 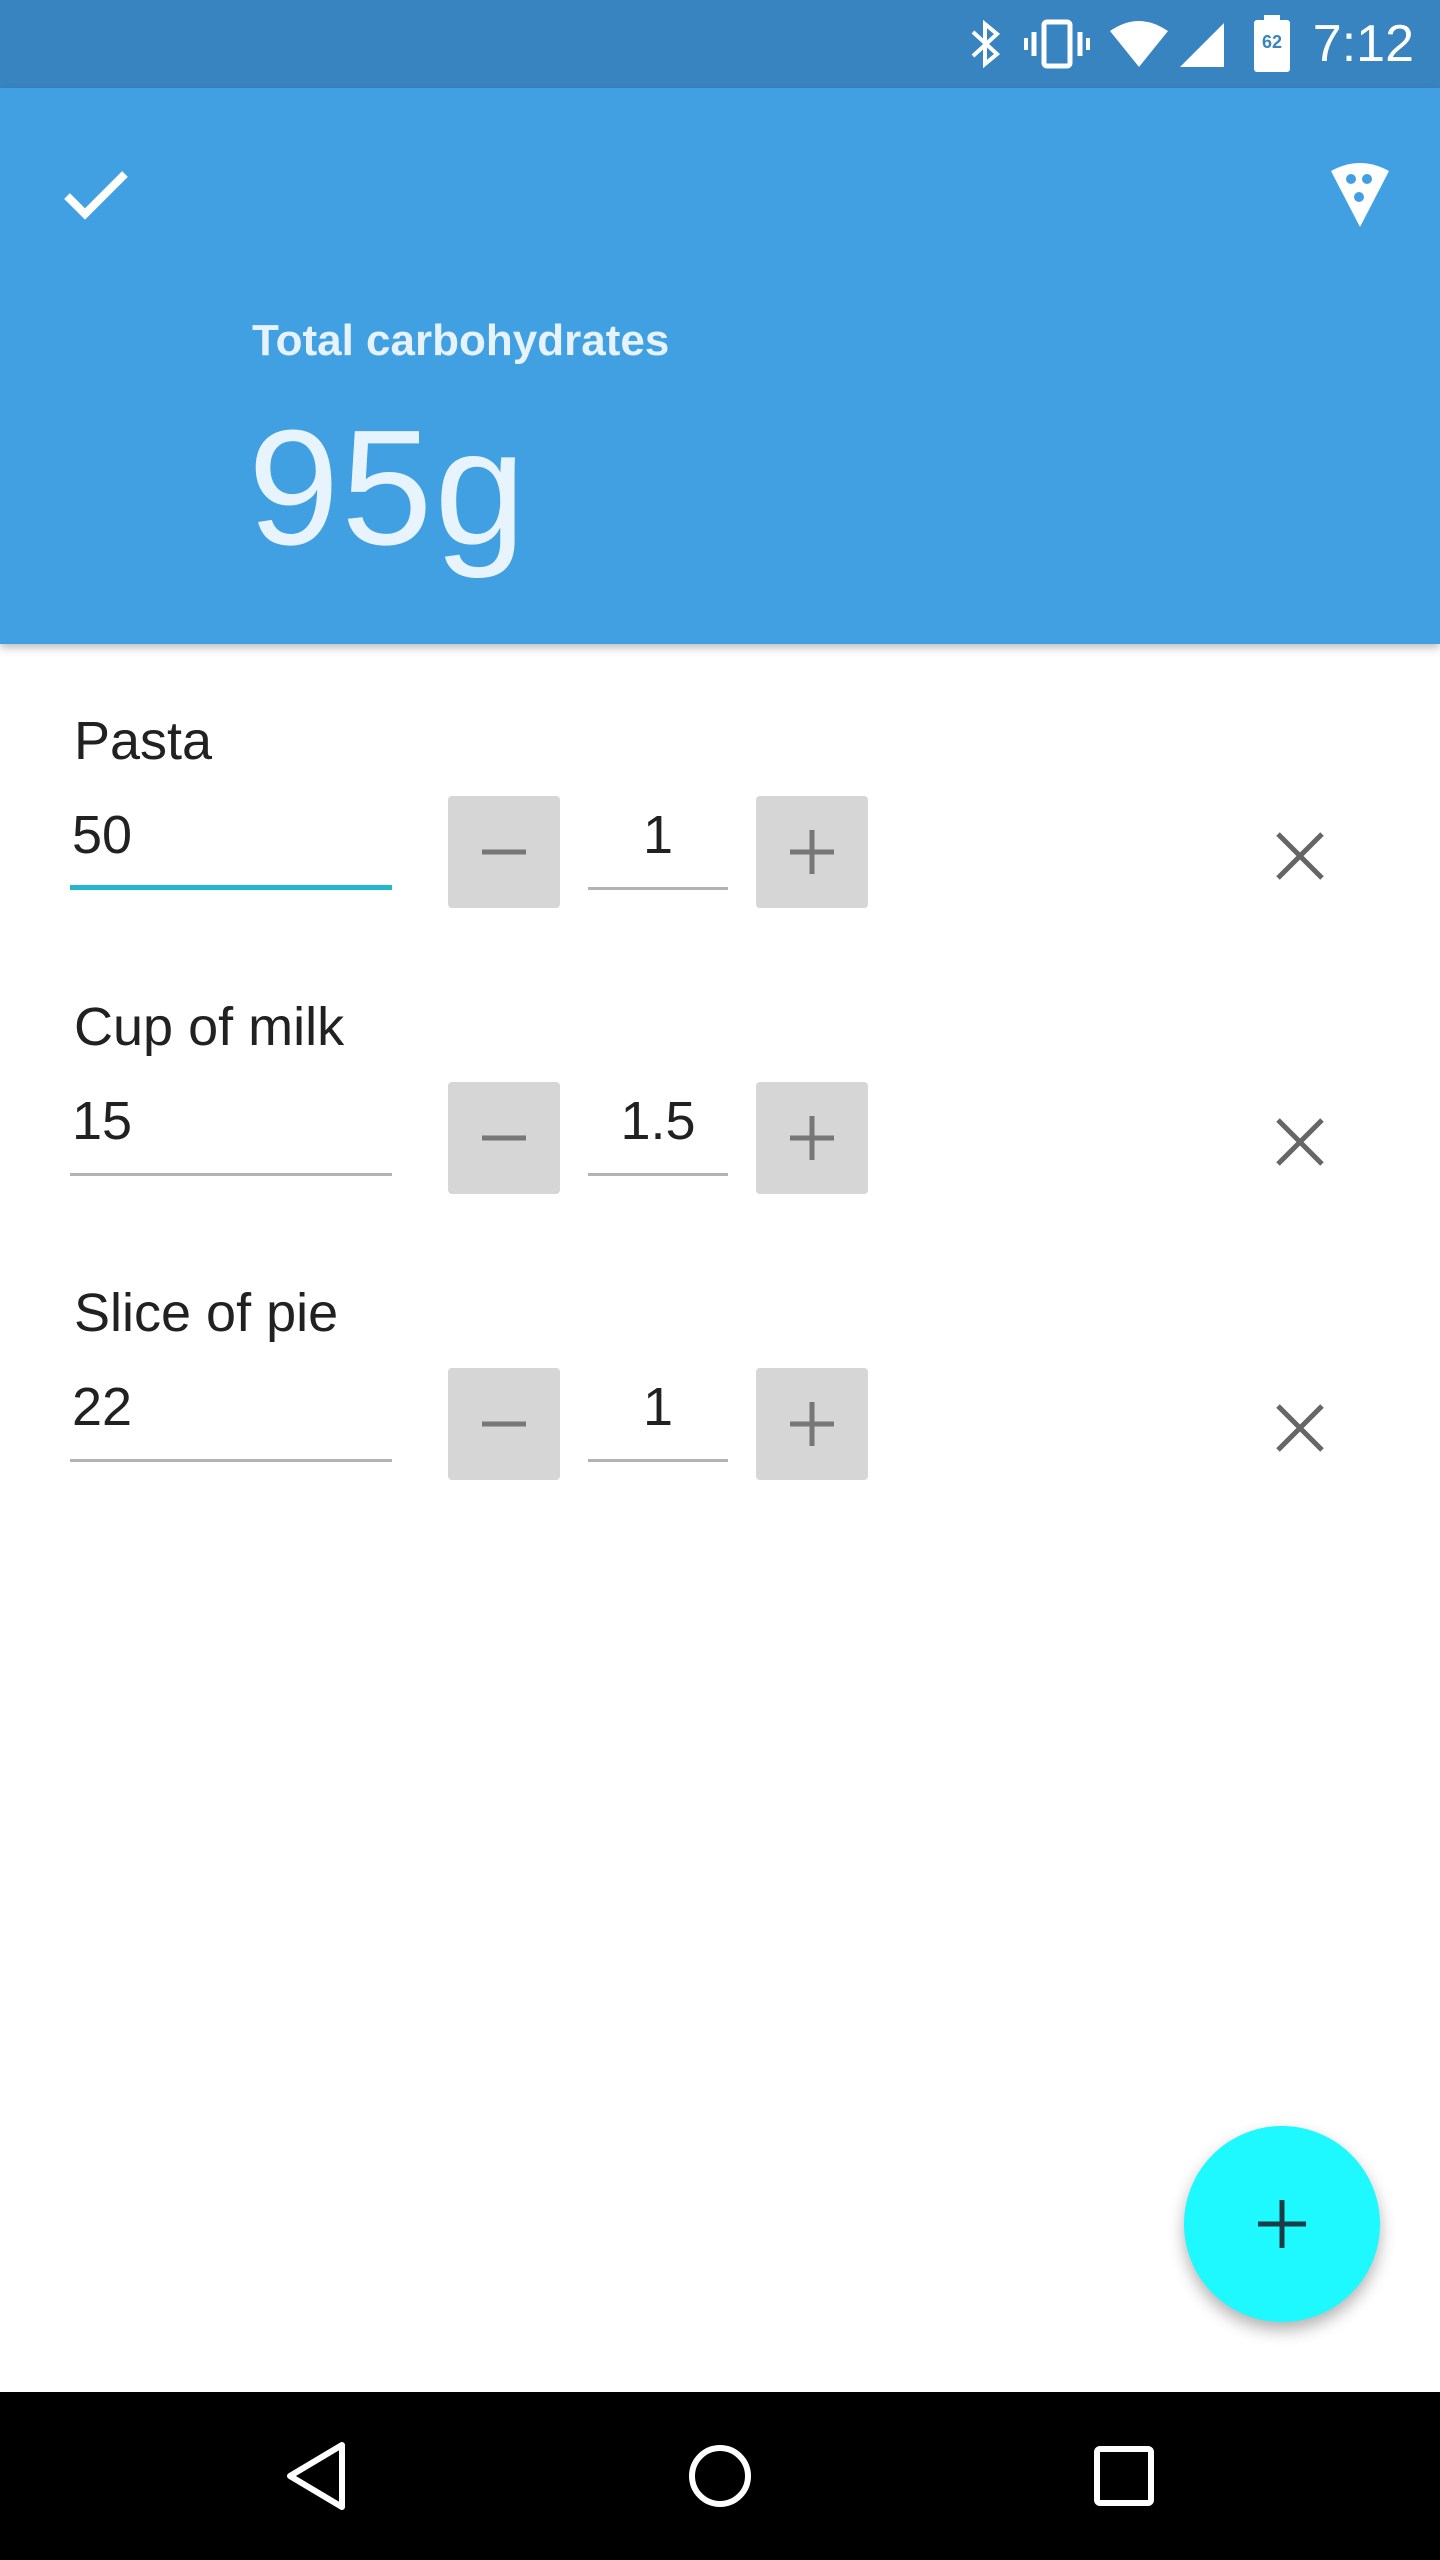 I want to click on food-menu-button, so click(x=1360, y=193).